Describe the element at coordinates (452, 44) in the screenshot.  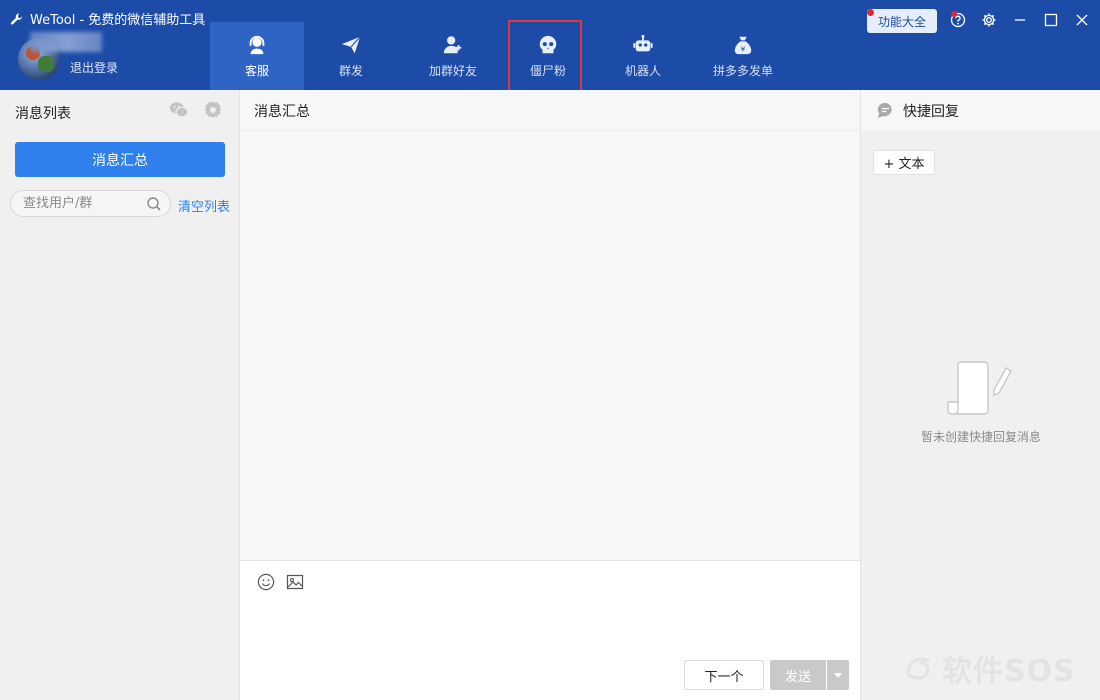
I see `add-user-icon` at that location.